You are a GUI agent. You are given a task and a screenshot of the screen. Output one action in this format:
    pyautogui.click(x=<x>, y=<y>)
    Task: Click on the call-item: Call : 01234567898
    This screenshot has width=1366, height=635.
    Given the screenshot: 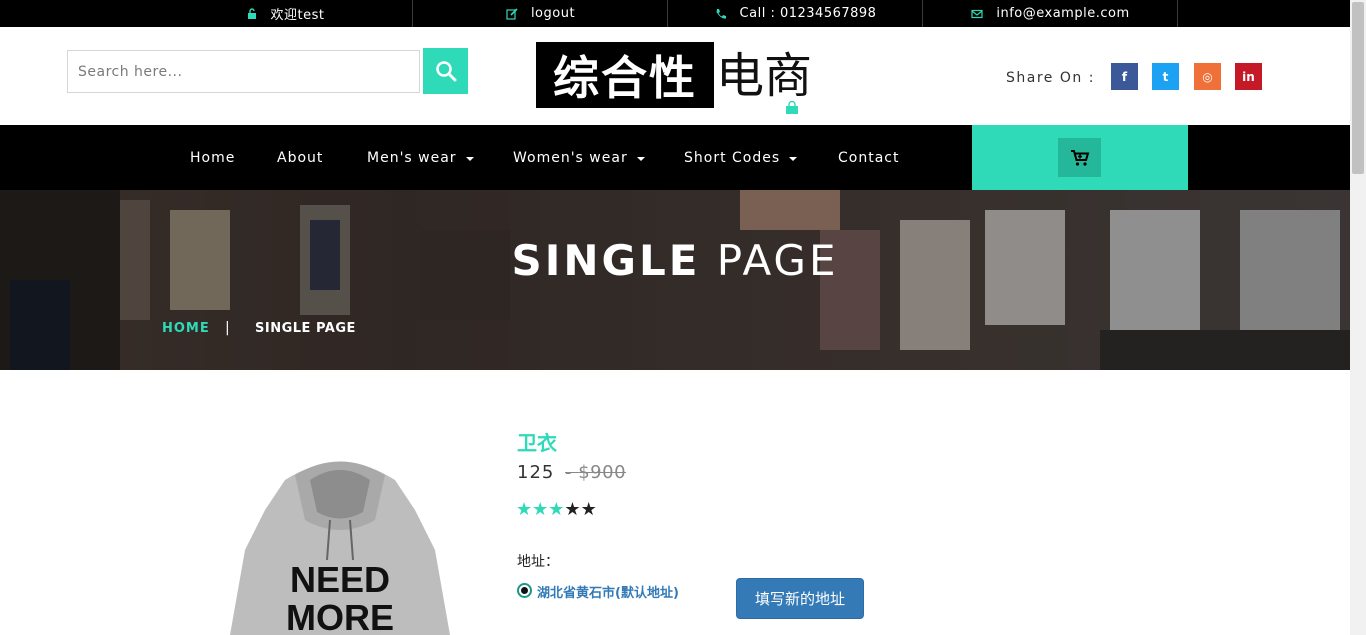 What is the action you would take?
    pyautogui.click(x=795, y=13)
    